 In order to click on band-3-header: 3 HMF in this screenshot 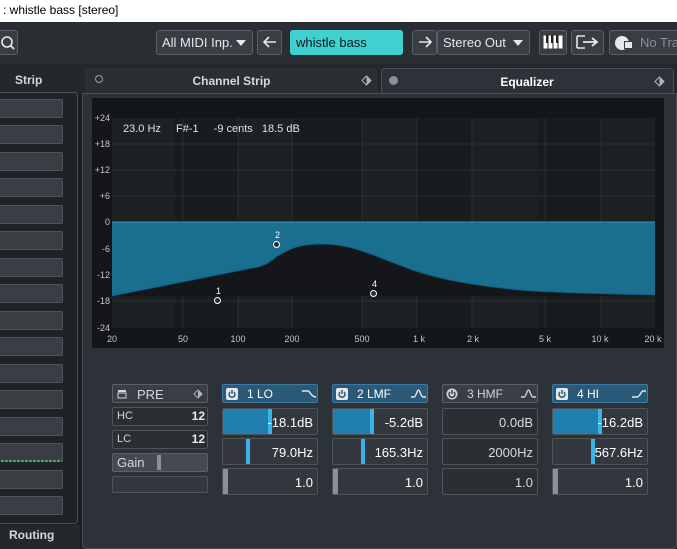, I will do `click(490, 393)`.